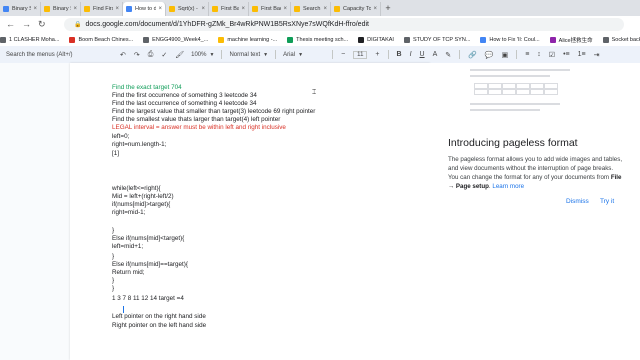  I want to click on tab-label: Binary Search, so click(21, 9).